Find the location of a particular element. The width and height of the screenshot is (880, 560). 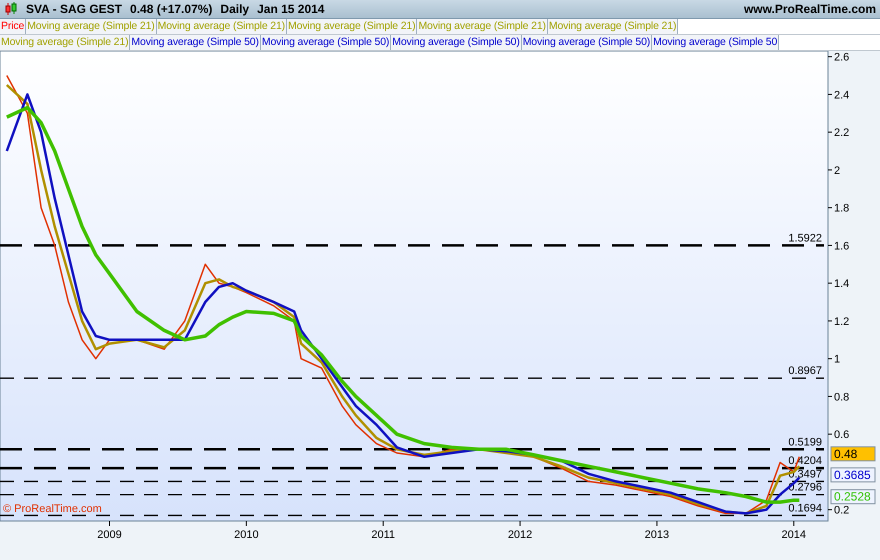

axis-label: 2.6 is located at coordinates (842, 58).